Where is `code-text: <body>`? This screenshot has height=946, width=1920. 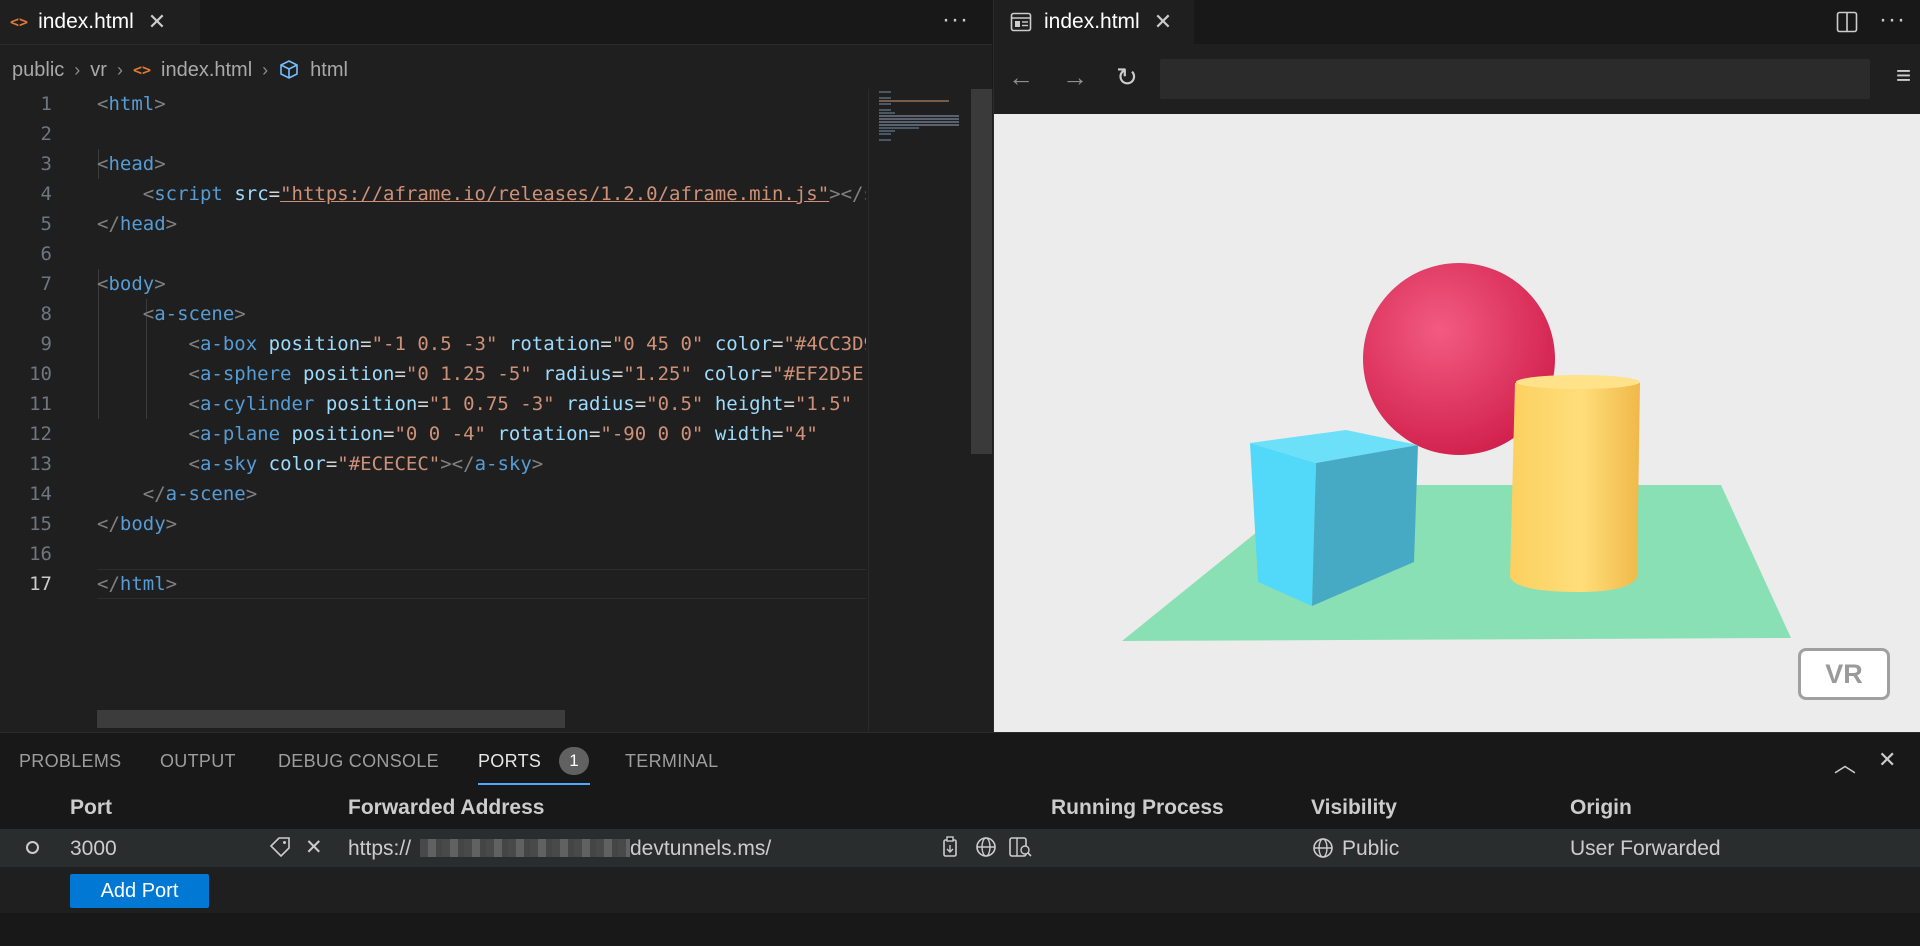 code-text: <body> is located at coordinates (481, 284).